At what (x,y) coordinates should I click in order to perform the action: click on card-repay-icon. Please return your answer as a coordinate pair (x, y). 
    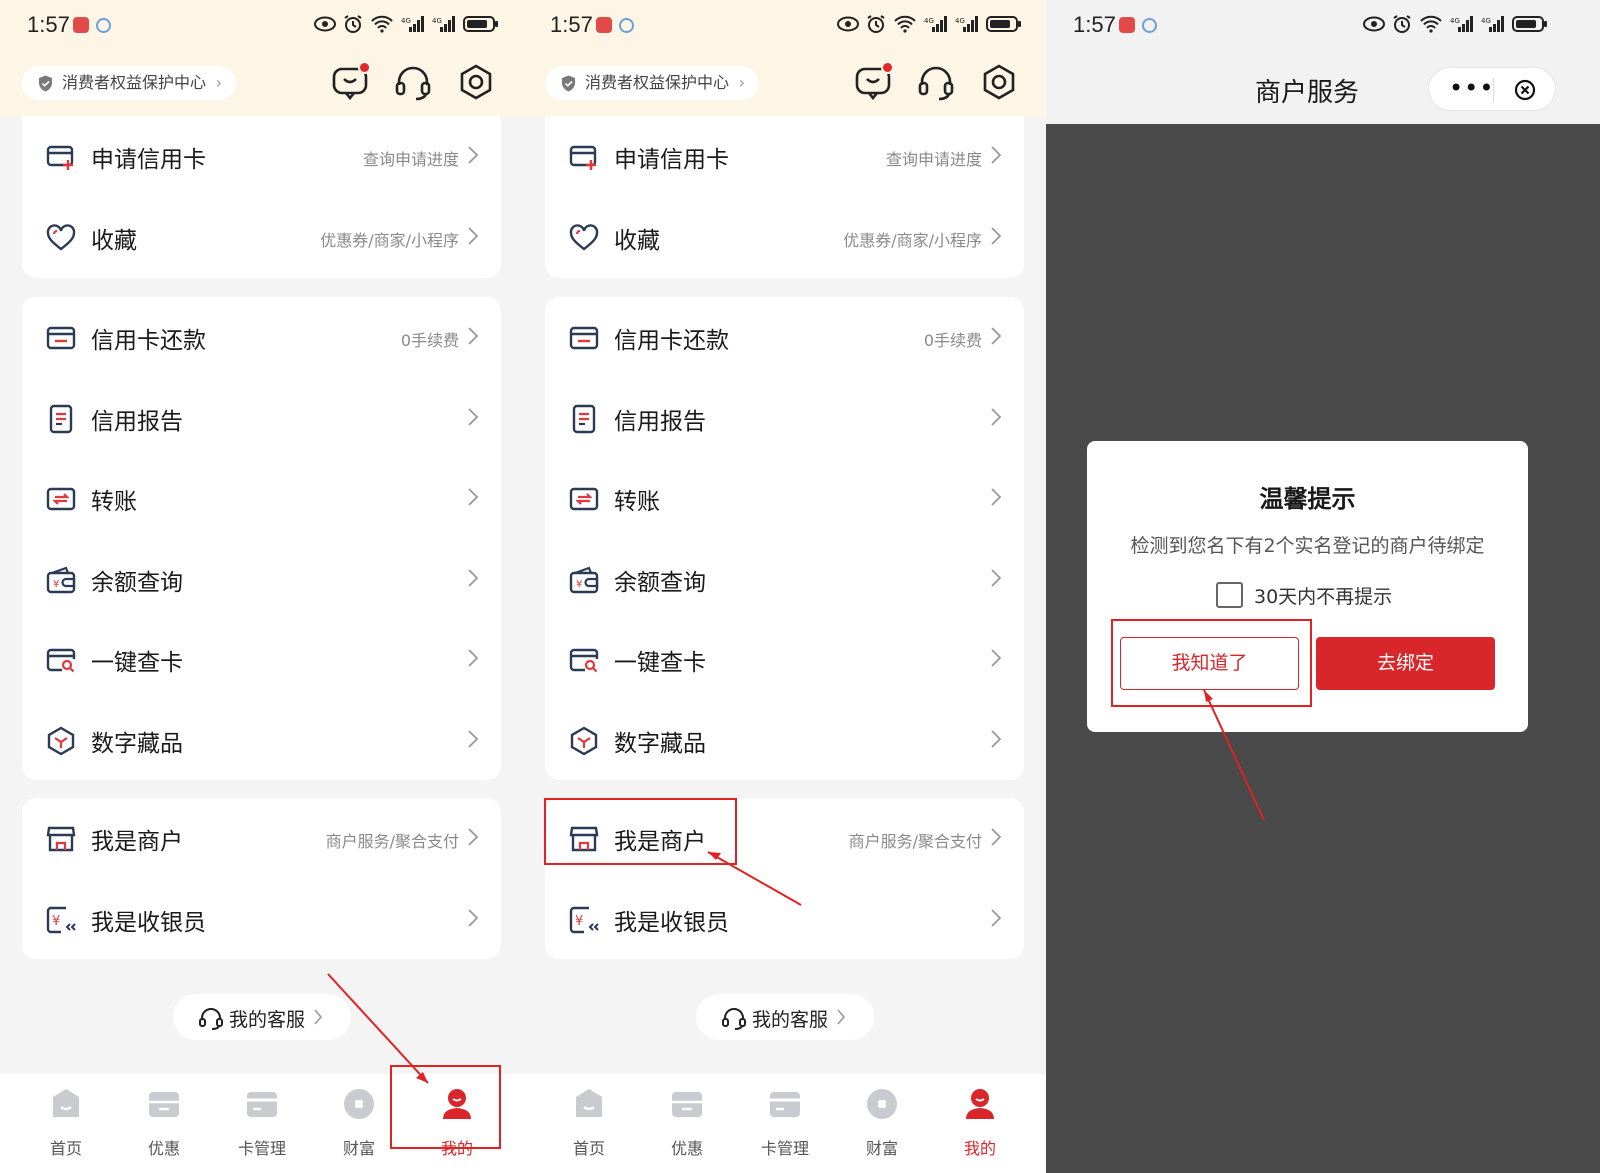
    Looking at the image, I should click on (584, 338).